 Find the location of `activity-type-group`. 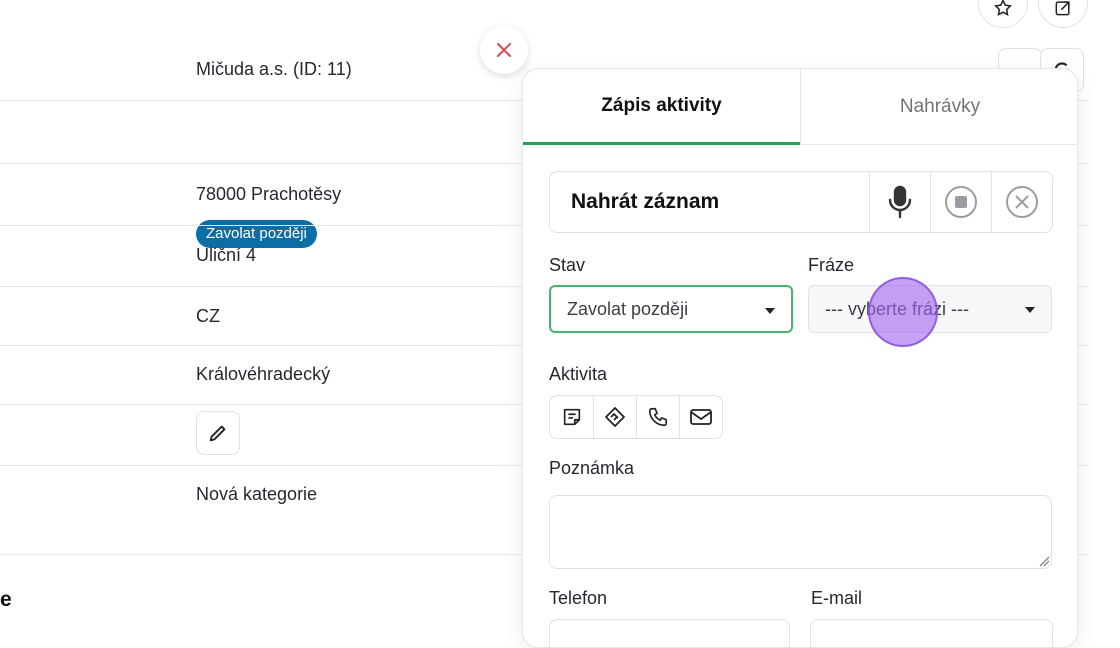

activity-type-group is located at coordinates (636, 417).